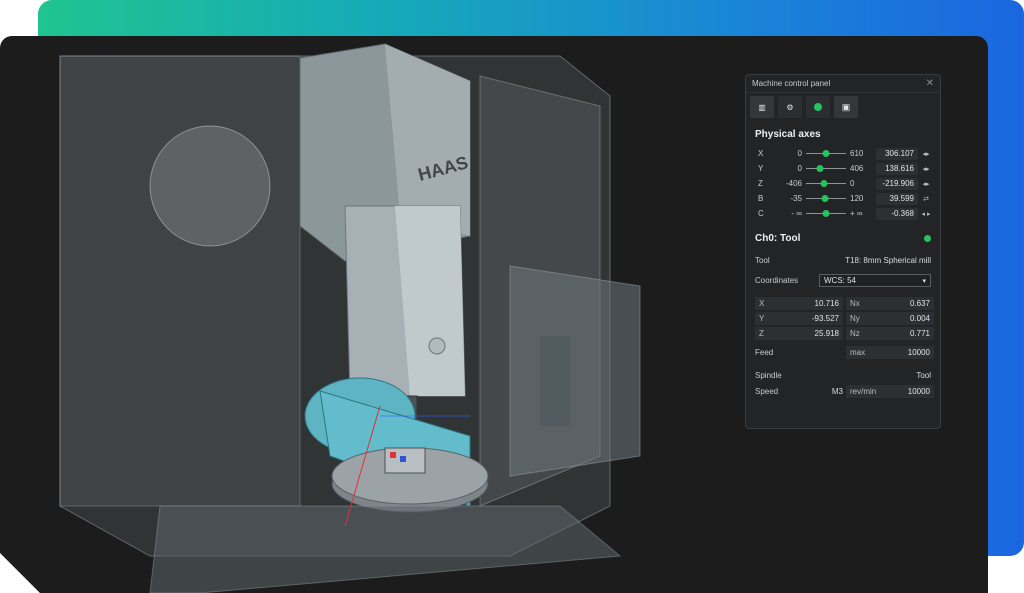  I want to click on coord-label: Z, so click(761, 333).